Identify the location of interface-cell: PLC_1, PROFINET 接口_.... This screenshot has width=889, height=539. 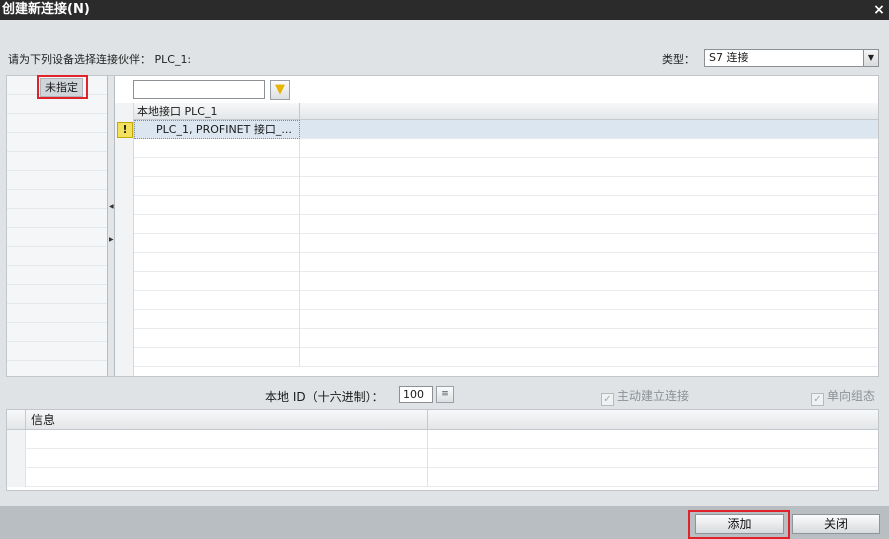
(217, 129).